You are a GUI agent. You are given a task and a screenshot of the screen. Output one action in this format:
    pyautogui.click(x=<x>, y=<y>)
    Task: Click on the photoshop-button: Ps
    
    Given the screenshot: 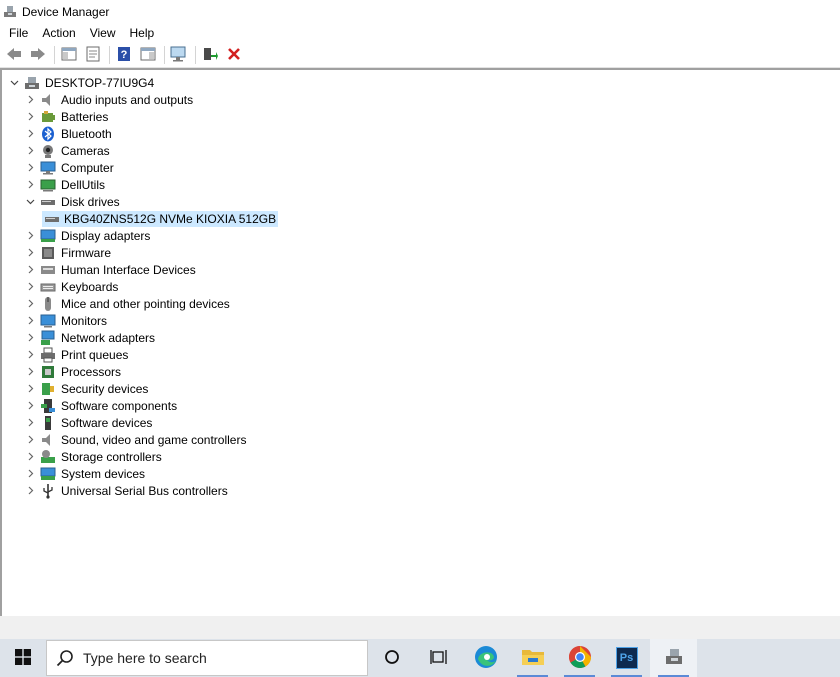 What is the action you would take?
    pyautogui.click(x=626, y=658)
    